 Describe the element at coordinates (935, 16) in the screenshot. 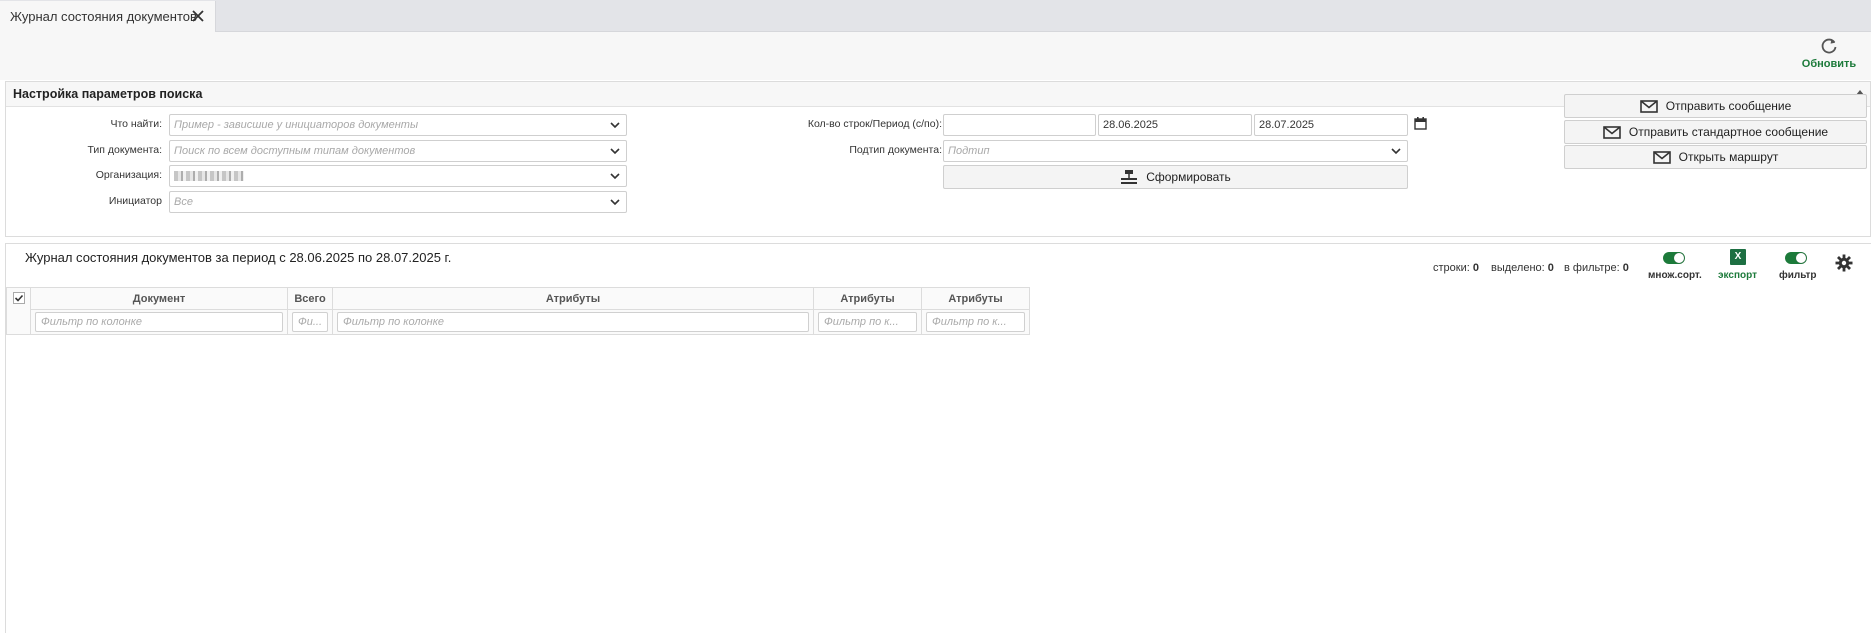

I see `tab-bar: Журнал состояния документов` at that location.